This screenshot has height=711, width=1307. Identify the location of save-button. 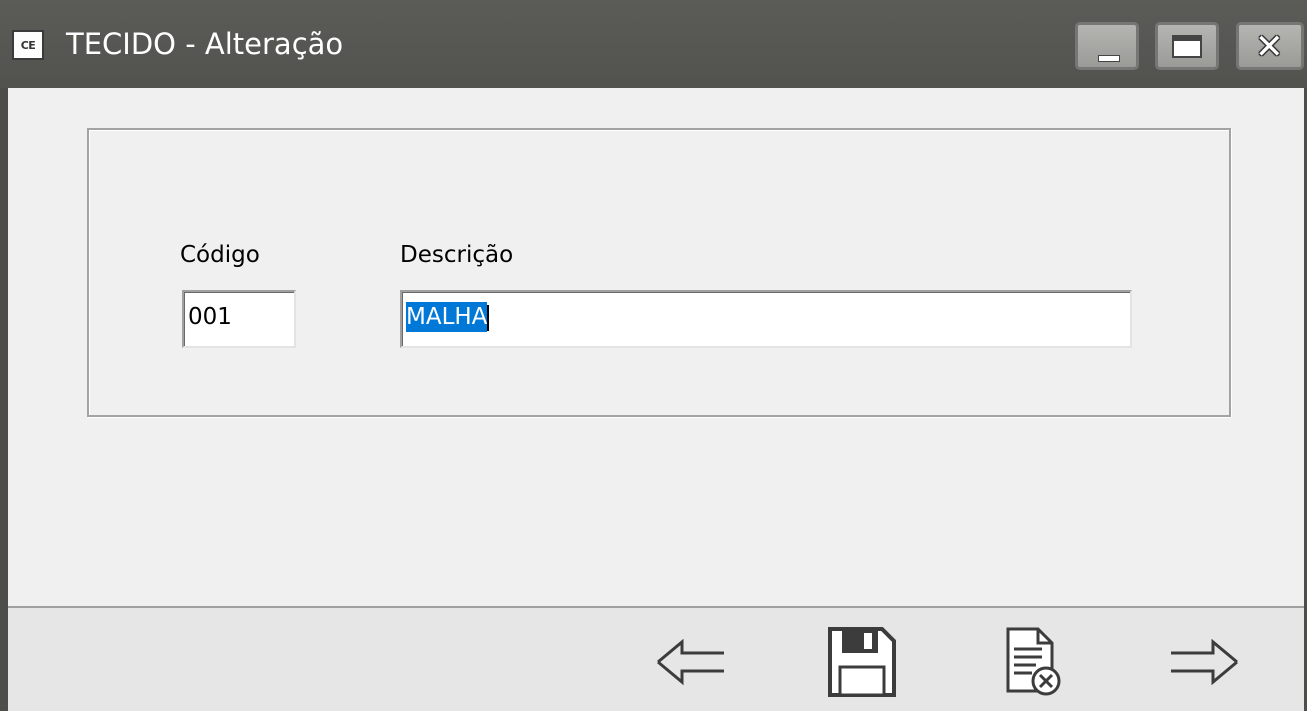
(860, 662).